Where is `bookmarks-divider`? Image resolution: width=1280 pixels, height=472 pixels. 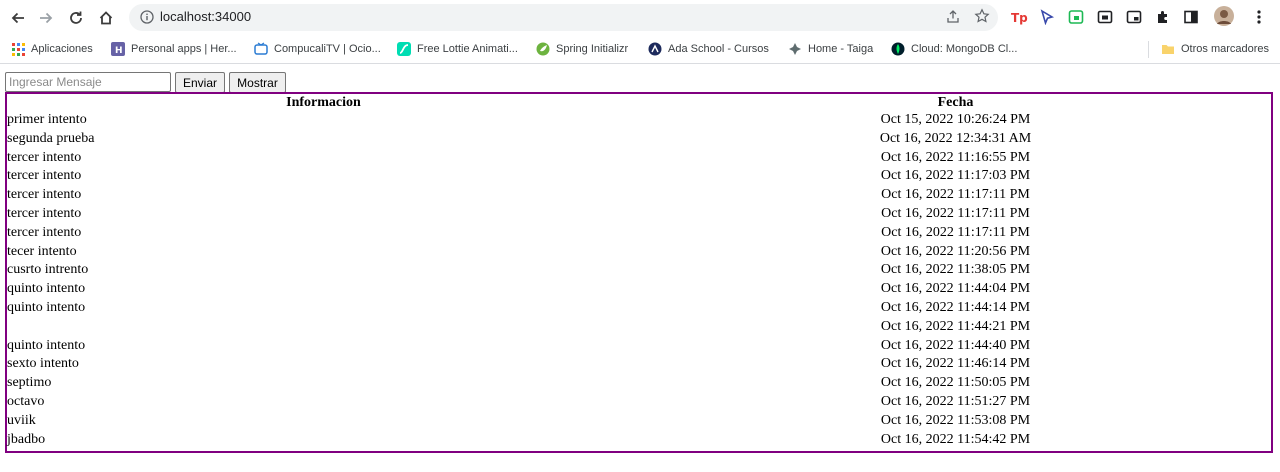
bookmarks-divider is located at coordinates (1148, 49).